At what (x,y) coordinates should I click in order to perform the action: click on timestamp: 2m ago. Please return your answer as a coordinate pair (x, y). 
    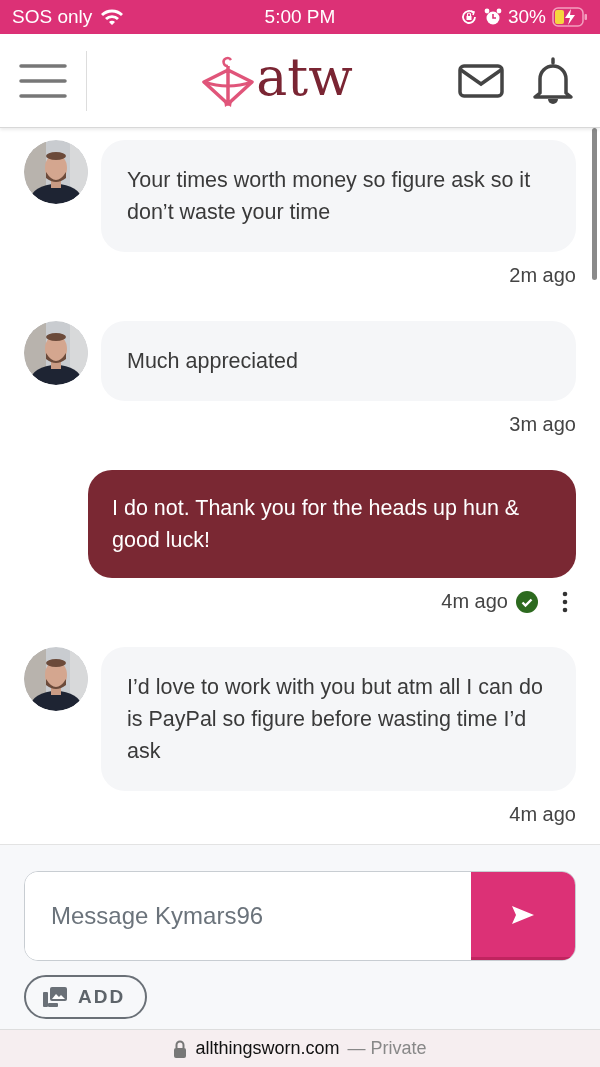
    Looking at the image, I should click on (542, 275).